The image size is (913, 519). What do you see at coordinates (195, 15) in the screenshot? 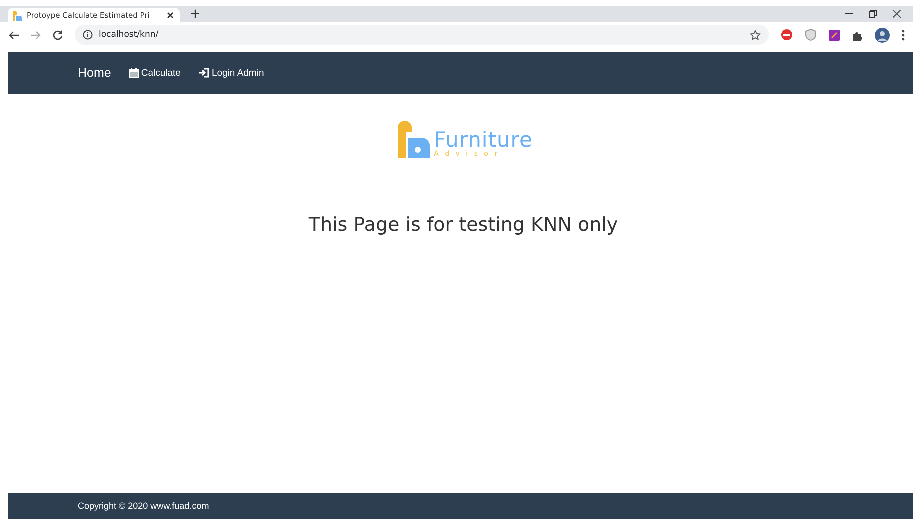
I see `new-tab-button: +` at bounding box center [195, 15].